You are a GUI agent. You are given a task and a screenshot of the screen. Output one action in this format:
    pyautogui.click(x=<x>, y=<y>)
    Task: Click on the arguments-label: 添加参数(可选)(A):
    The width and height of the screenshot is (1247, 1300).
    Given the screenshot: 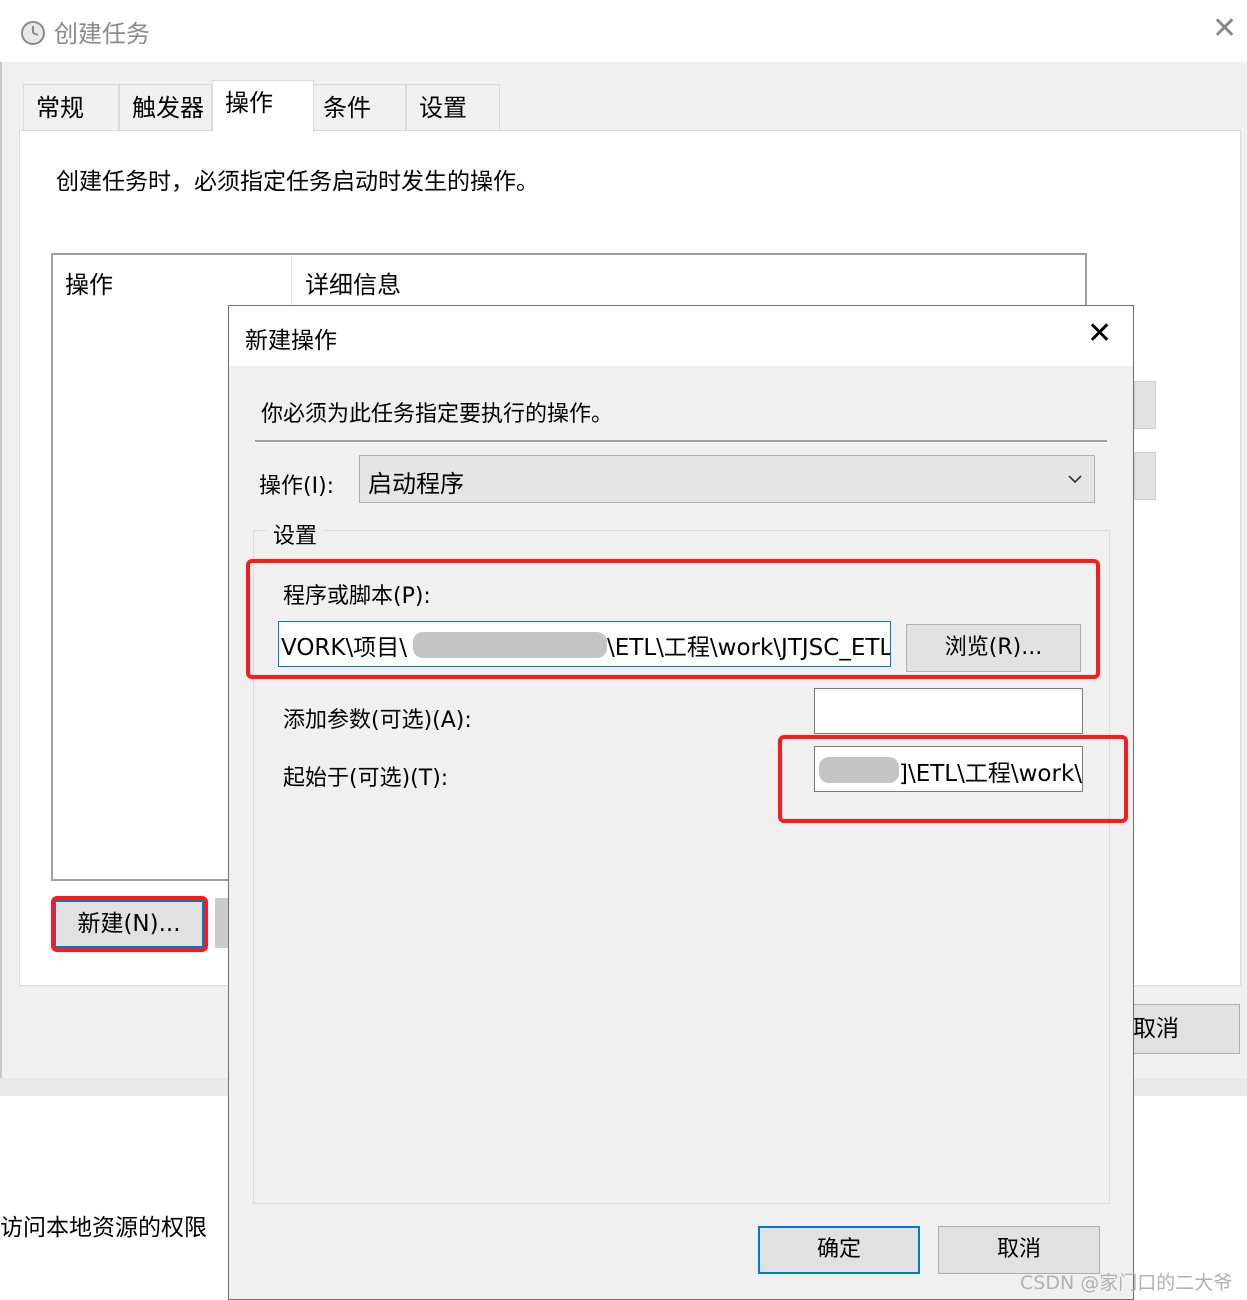 What is the action you would take?
    pyautogui.click(x=377, y=720)
    